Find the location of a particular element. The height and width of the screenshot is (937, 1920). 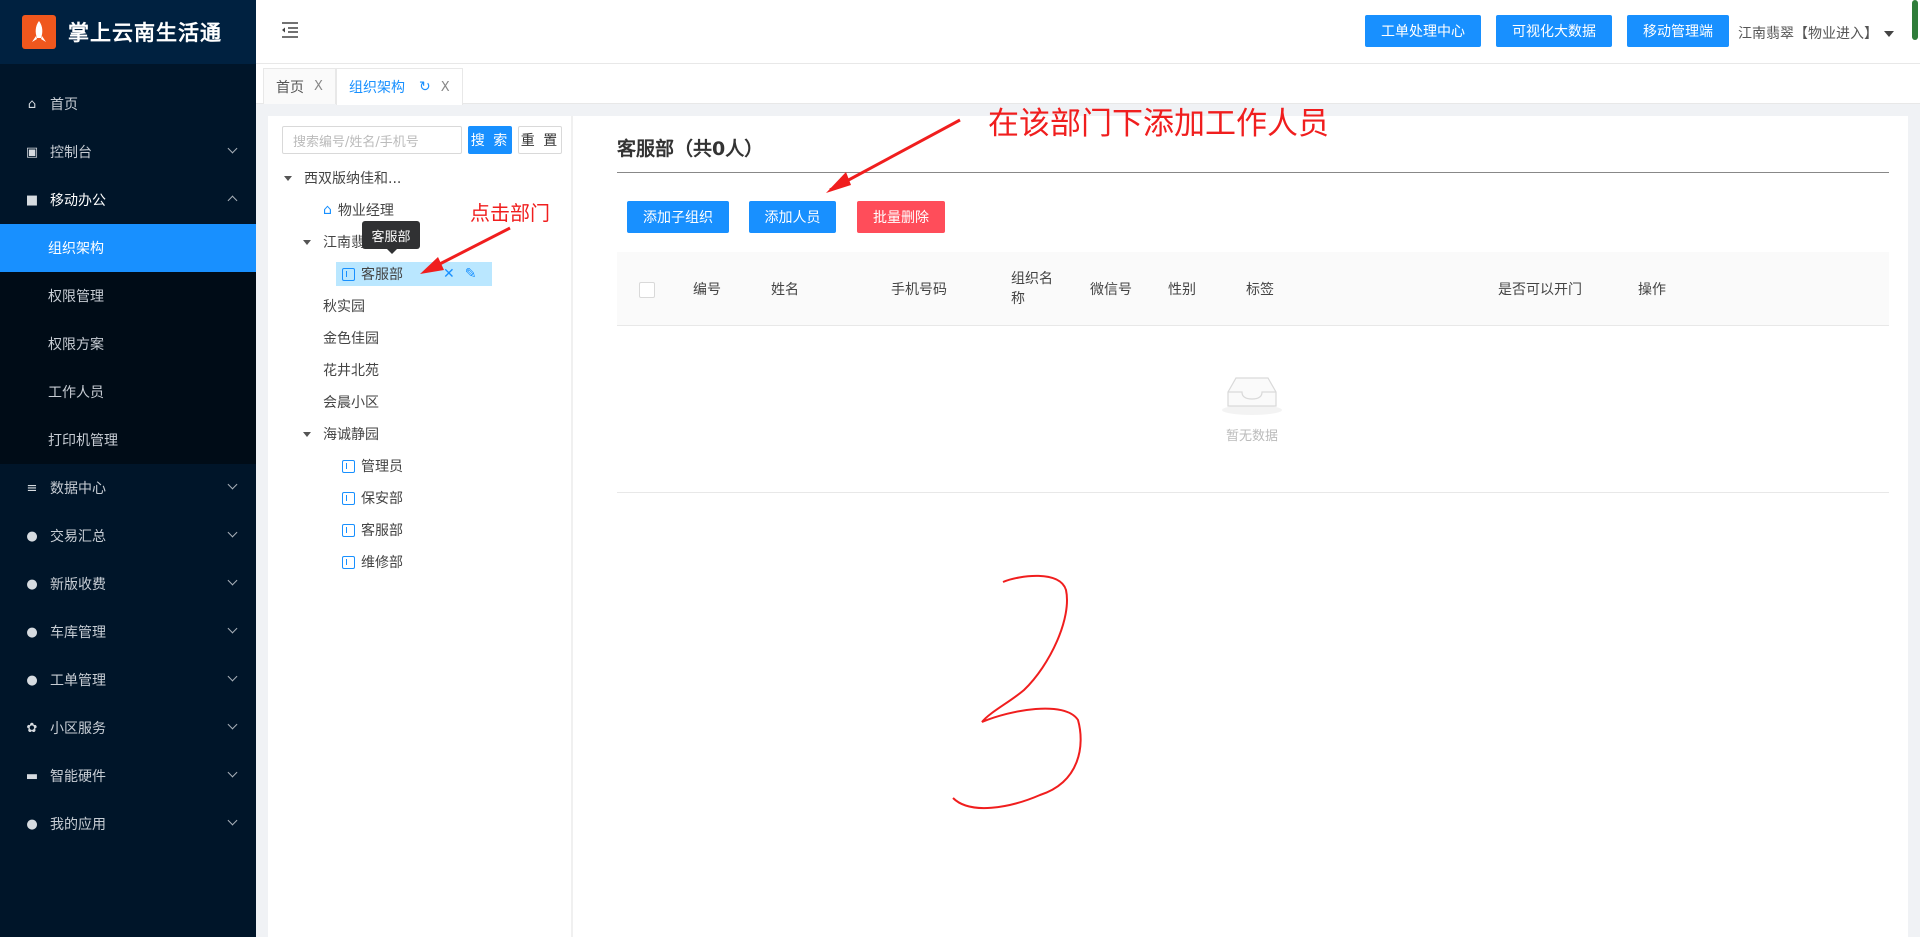

column-header: 标签 is located at coordinates (1260, 290).